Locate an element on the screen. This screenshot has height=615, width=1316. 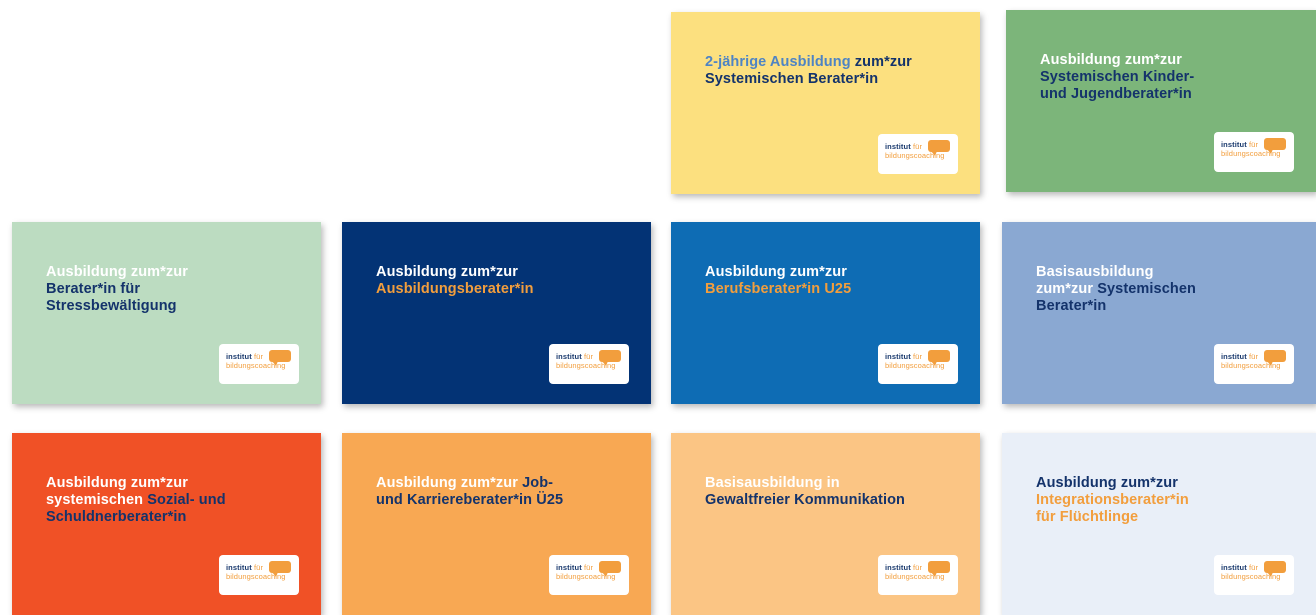
title-segment: und Karriereberater*in Ü25 is located at coordinates (470, 500).